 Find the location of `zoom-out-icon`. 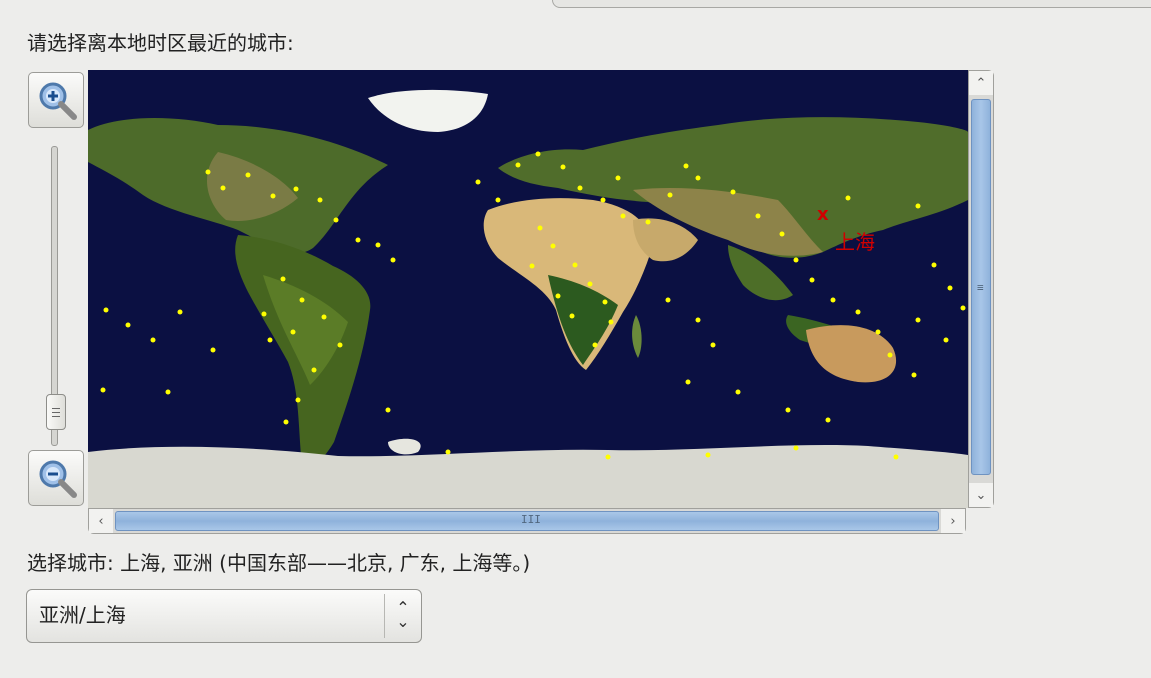

zoom-out-icon is located at coordinates (58, 479).